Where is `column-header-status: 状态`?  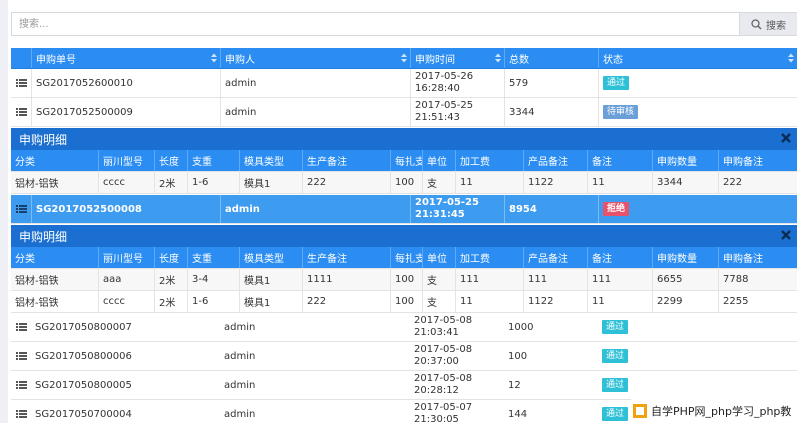 column-header-status: 状态 is located at coordinates (697, 58).